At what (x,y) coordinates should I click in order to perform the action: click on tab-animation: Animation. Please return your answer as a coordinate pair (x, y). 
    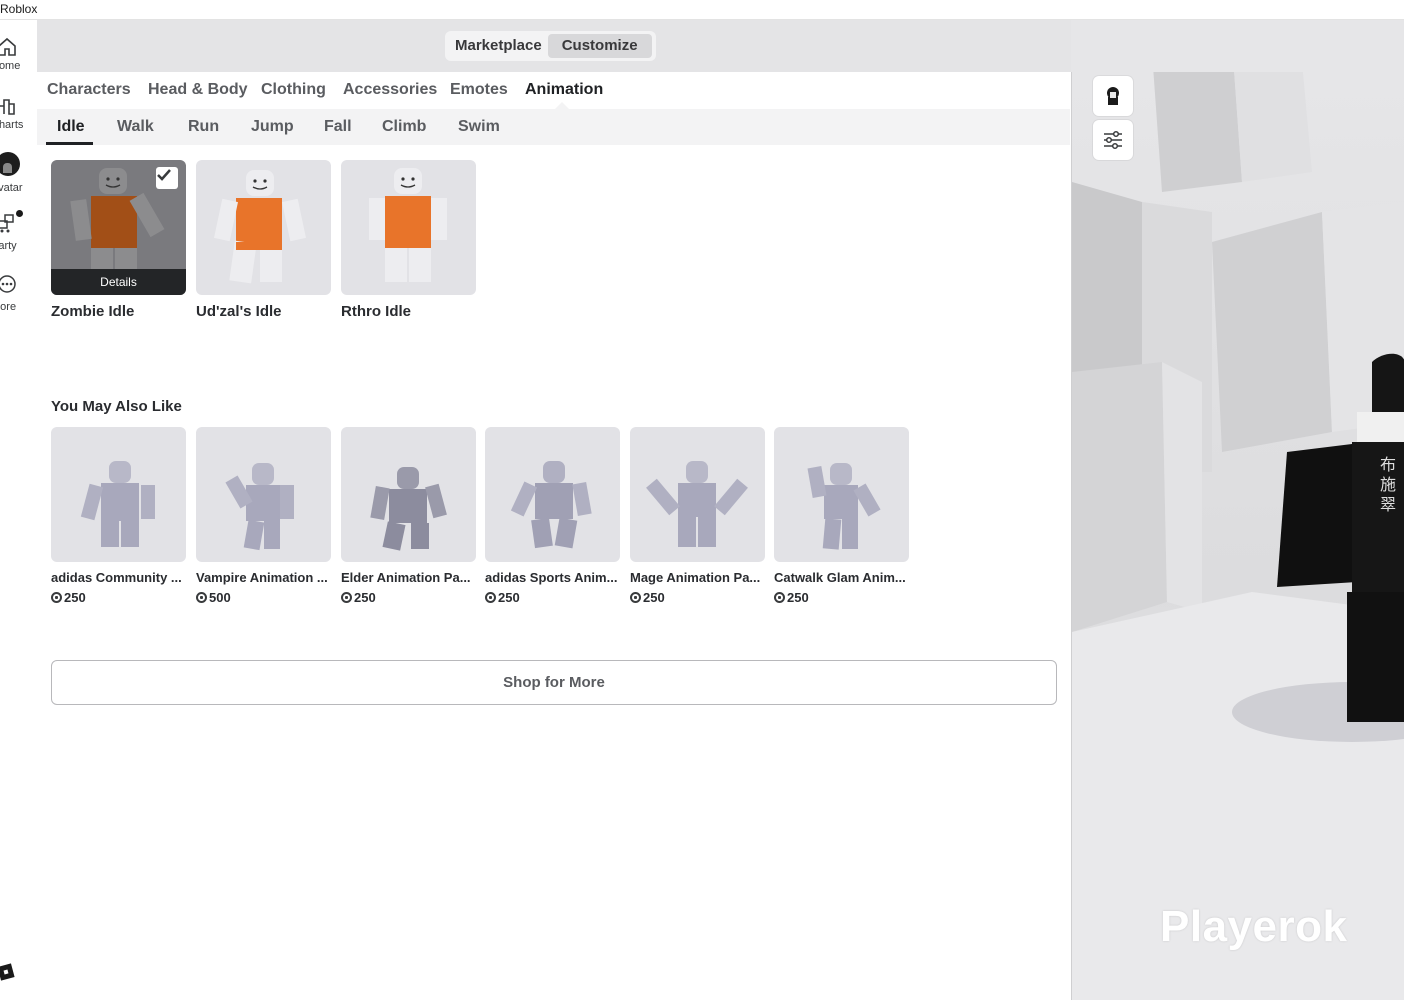
    Looking at the image, I should click on (564, 90).